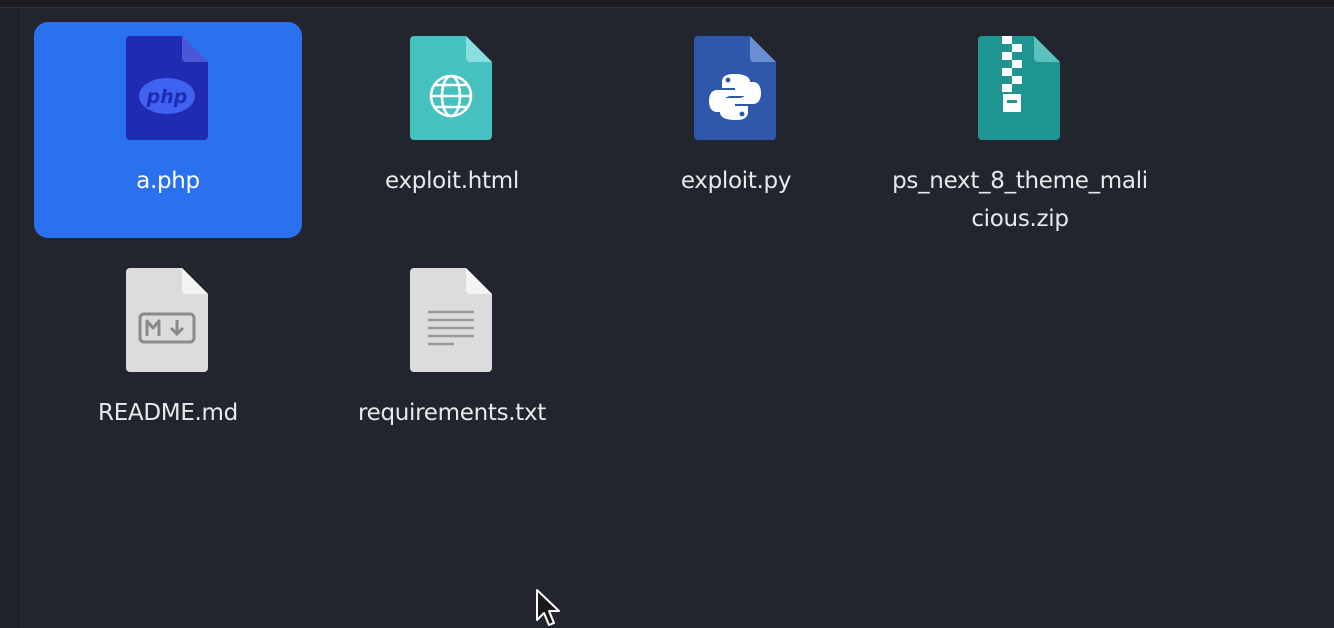 The width and height of the screenshot is (1334, 628). I want to click on file-name: a.php, so click(168, 181).